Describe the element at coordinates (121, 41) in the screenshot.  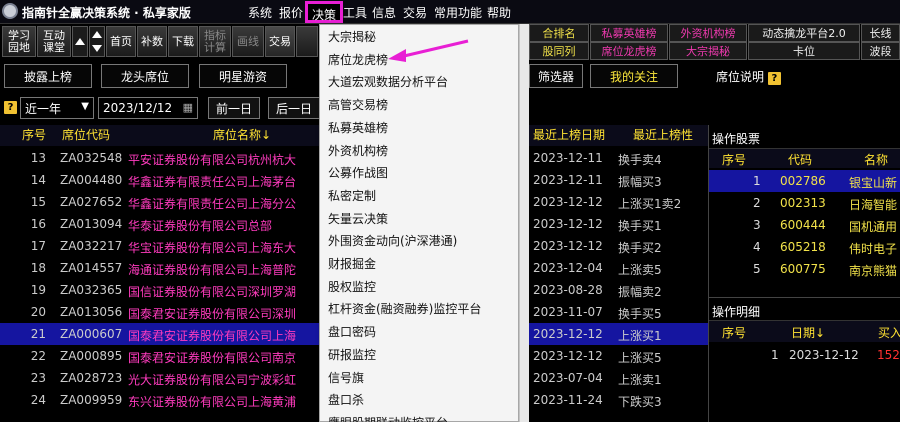
I see `home-button: 首页` at that location.